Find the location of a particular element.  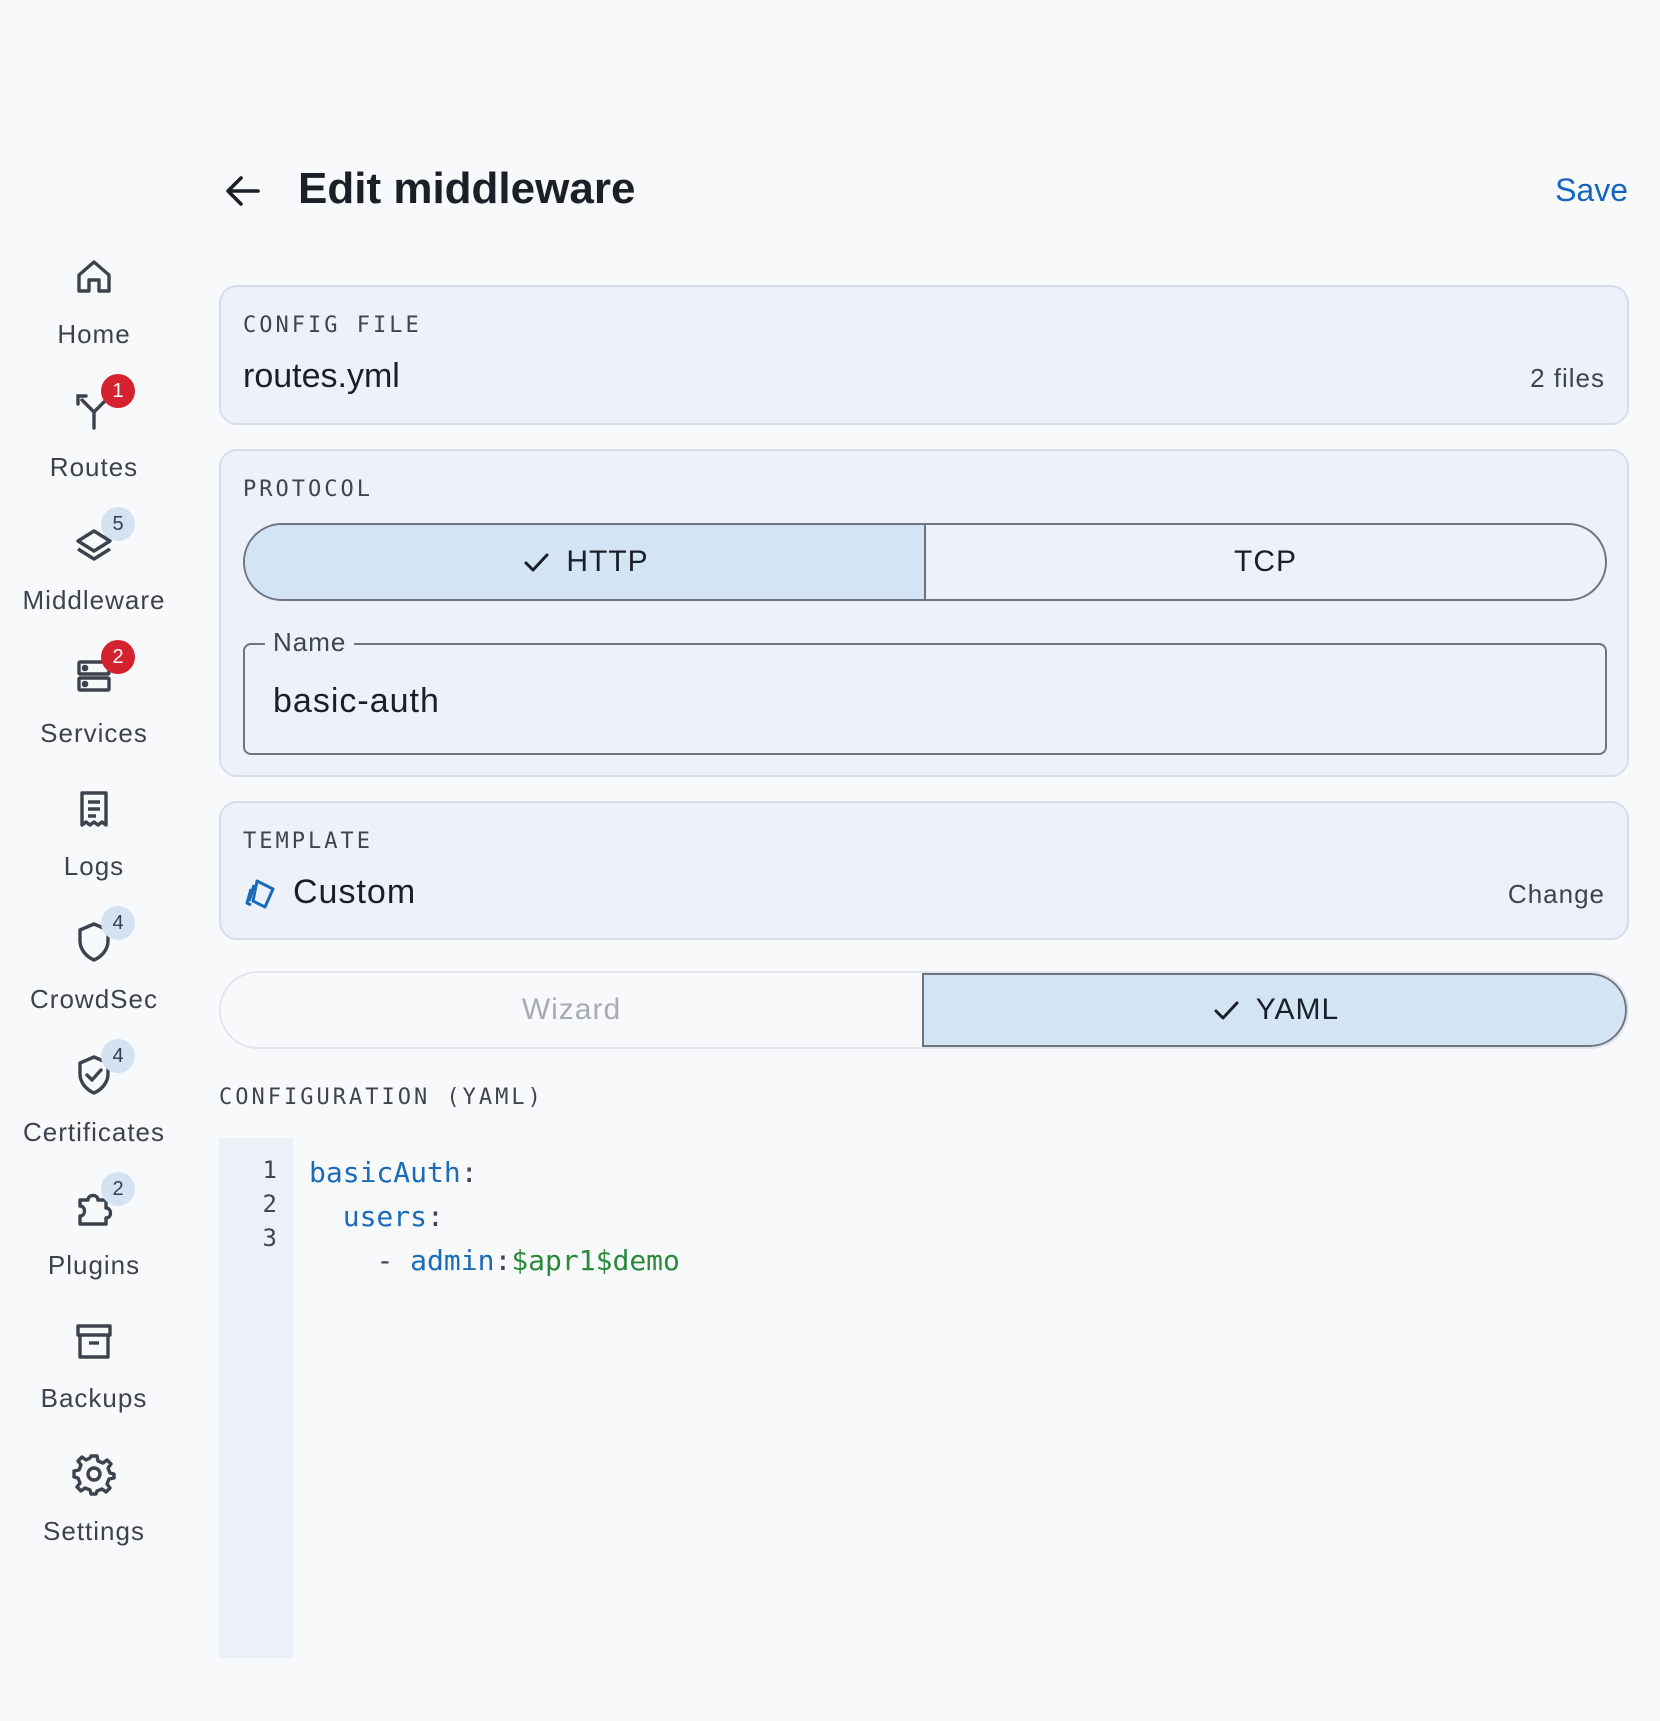

nav-label: Middleware is located at coordinates (94, 600).